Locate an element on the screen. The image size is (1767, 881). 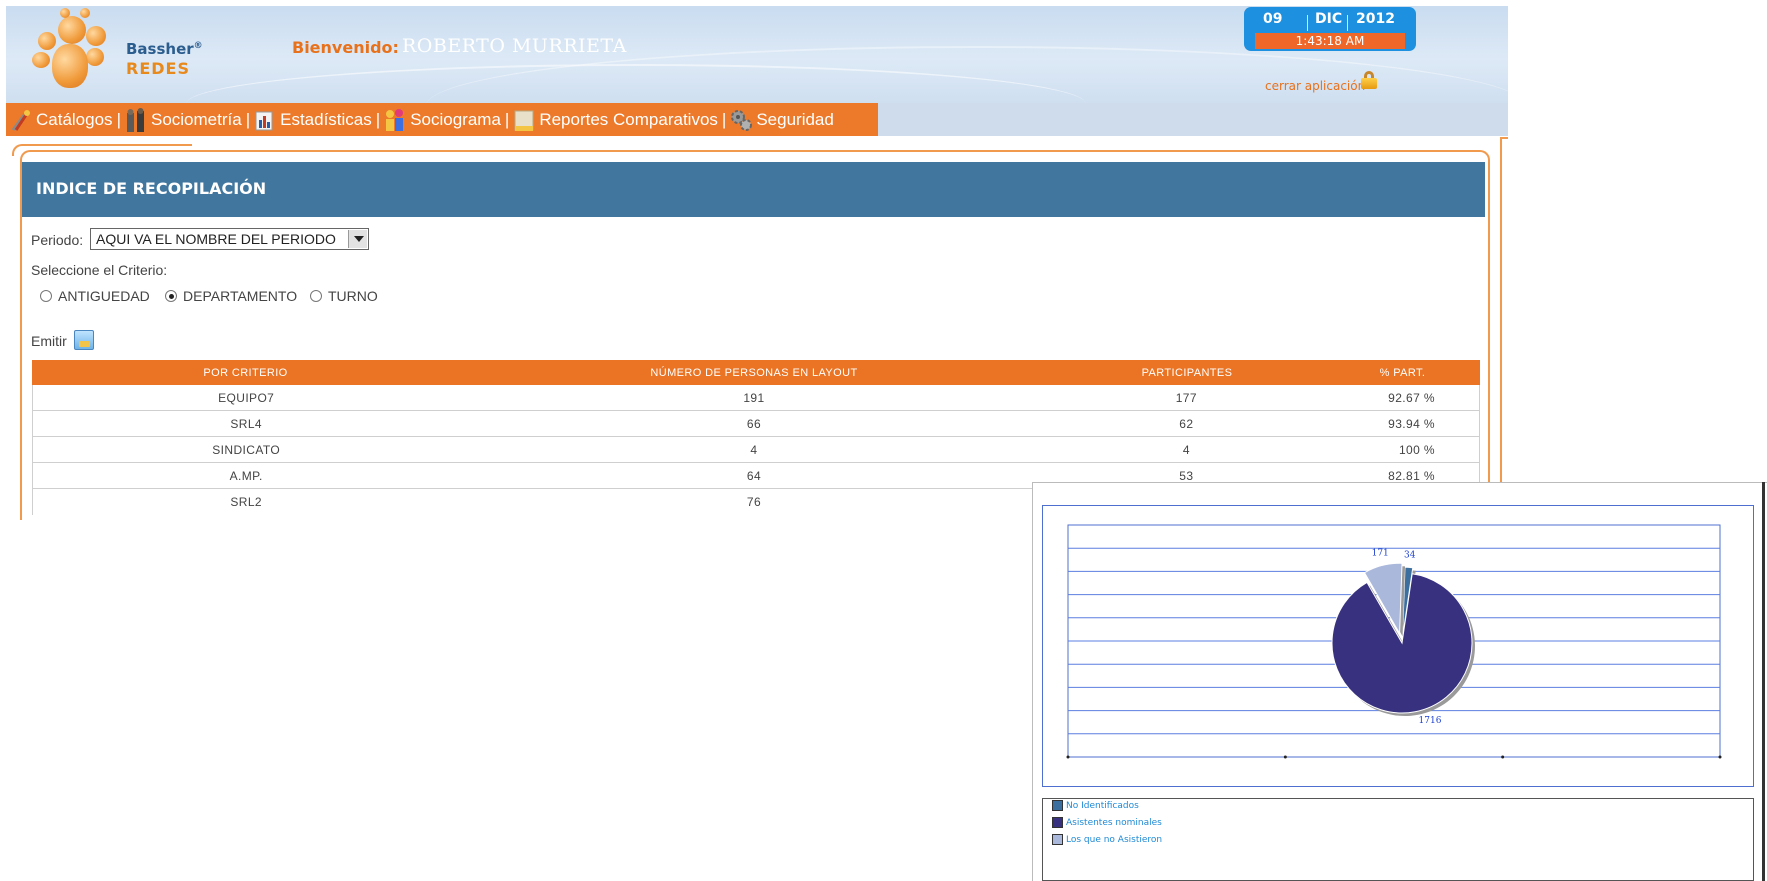
table-row: SINDICATO 4 4 100 % is located at coordinates (756, 450).